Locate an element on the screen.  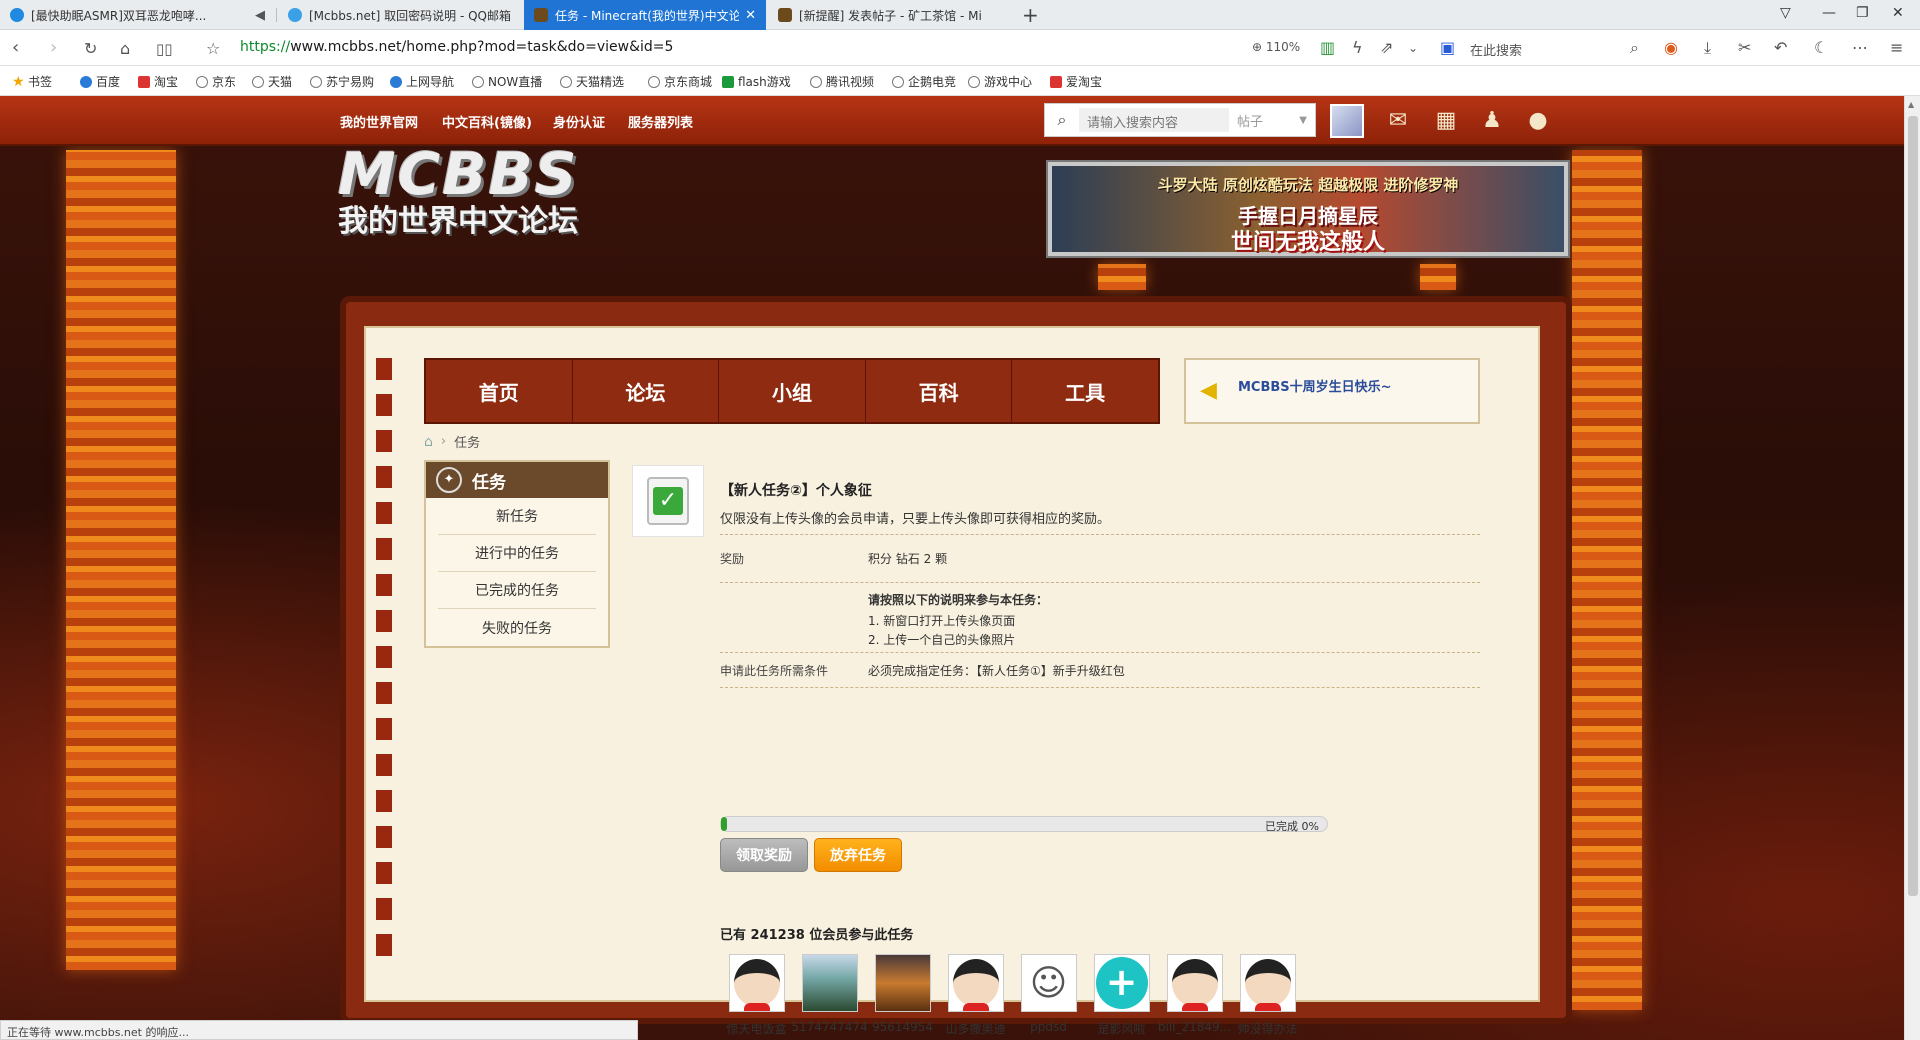
bookmark-item: 腾讯视频 is located at coordinates (842, 81).